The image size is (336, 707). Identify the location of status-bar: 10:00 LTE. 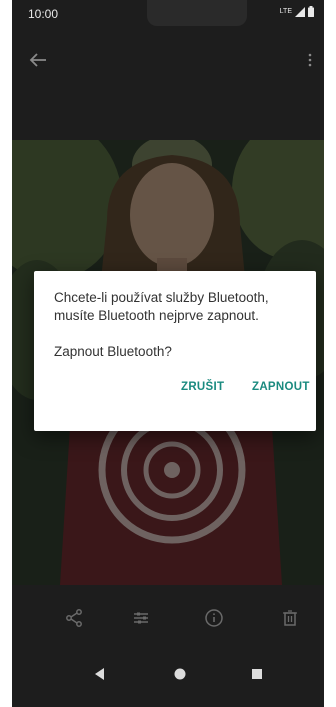
(168, 14).